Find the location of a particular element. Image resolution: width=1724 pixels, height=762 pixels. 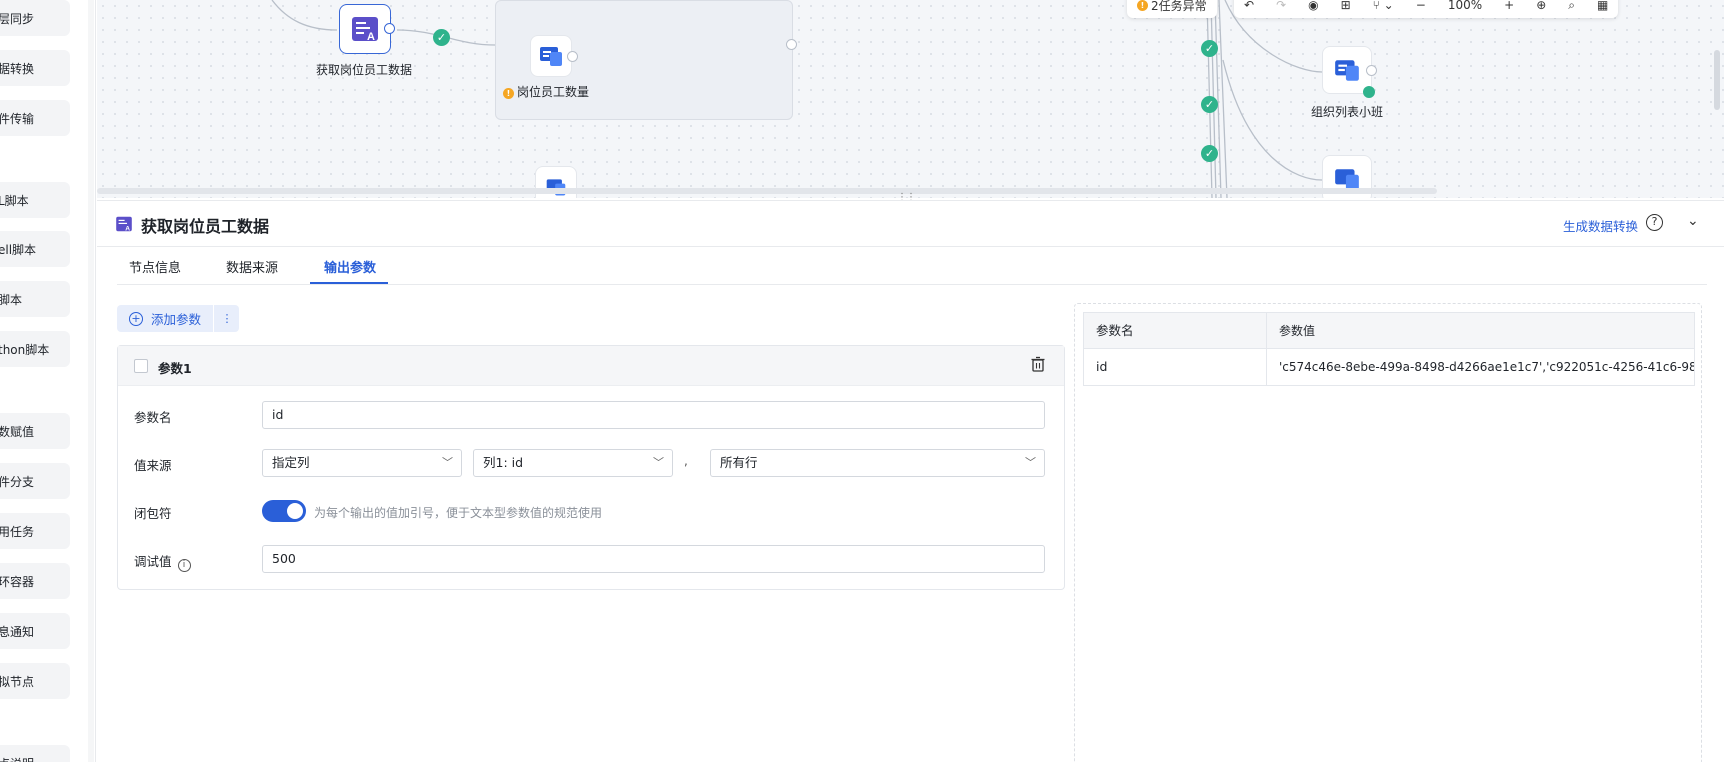

canvas-vertical-scrollbar is located at coordinates (1717, 80).